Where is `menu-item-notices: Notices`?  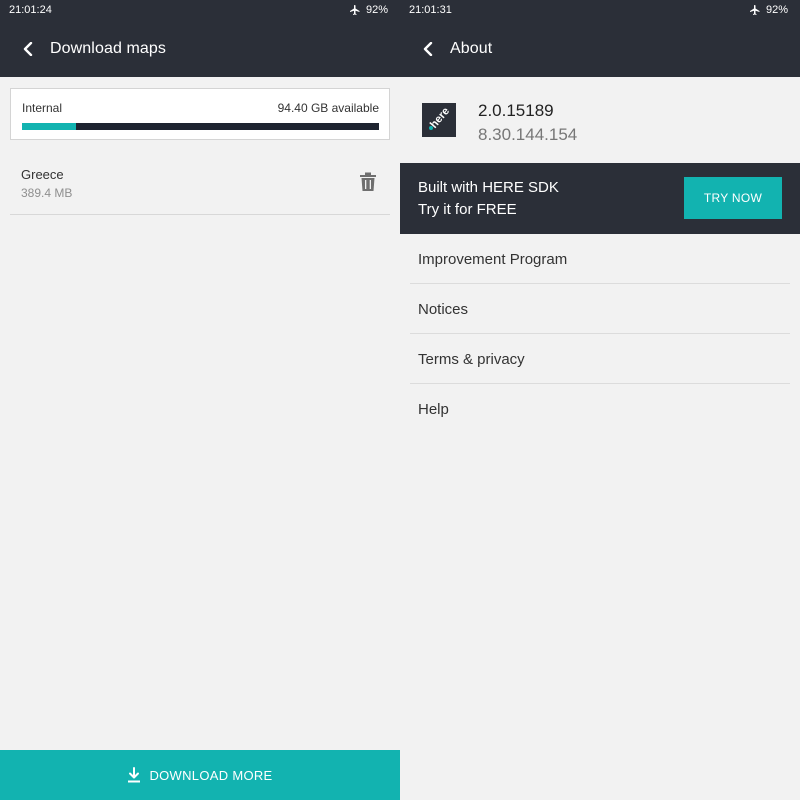 menu-item-notices: Notices is located at coordinates (600, 309).